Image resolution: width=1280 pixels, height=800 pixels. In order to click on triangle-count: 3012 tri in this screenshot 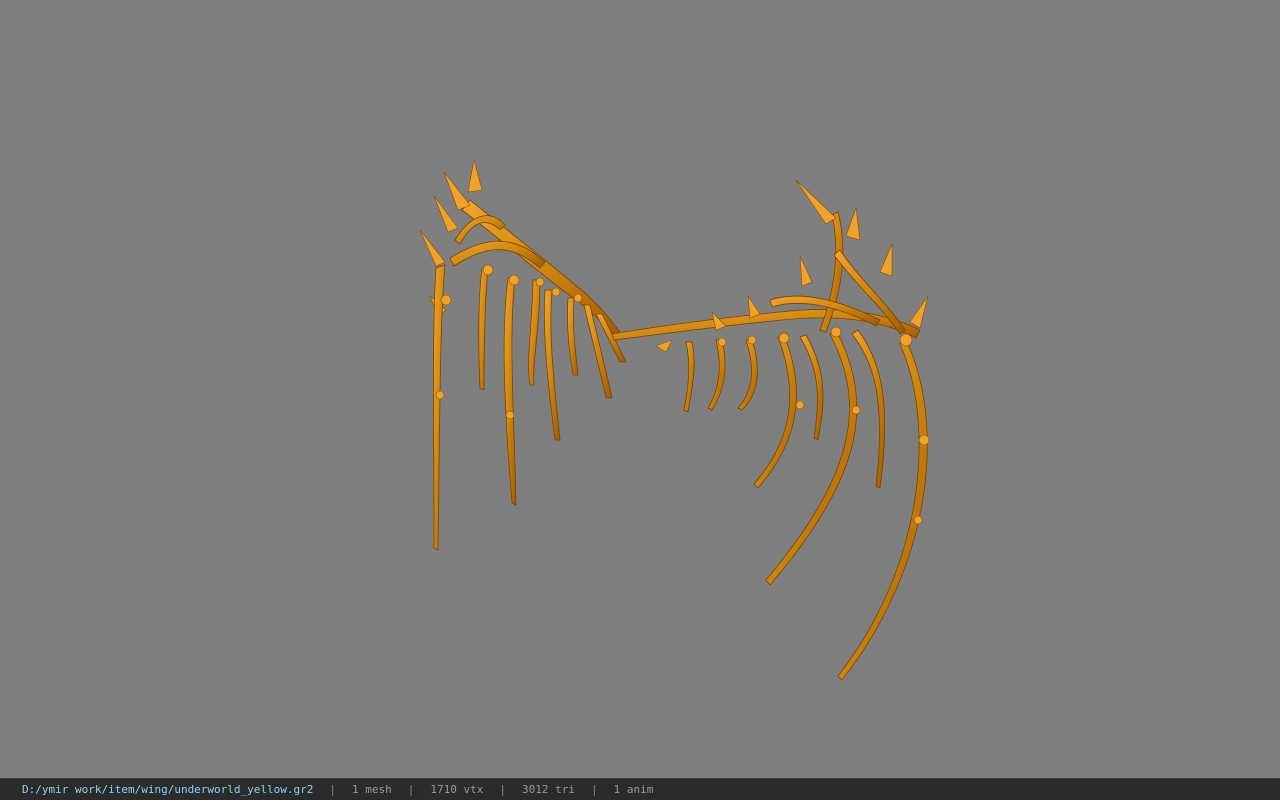, I will do `click(548, 789)`.